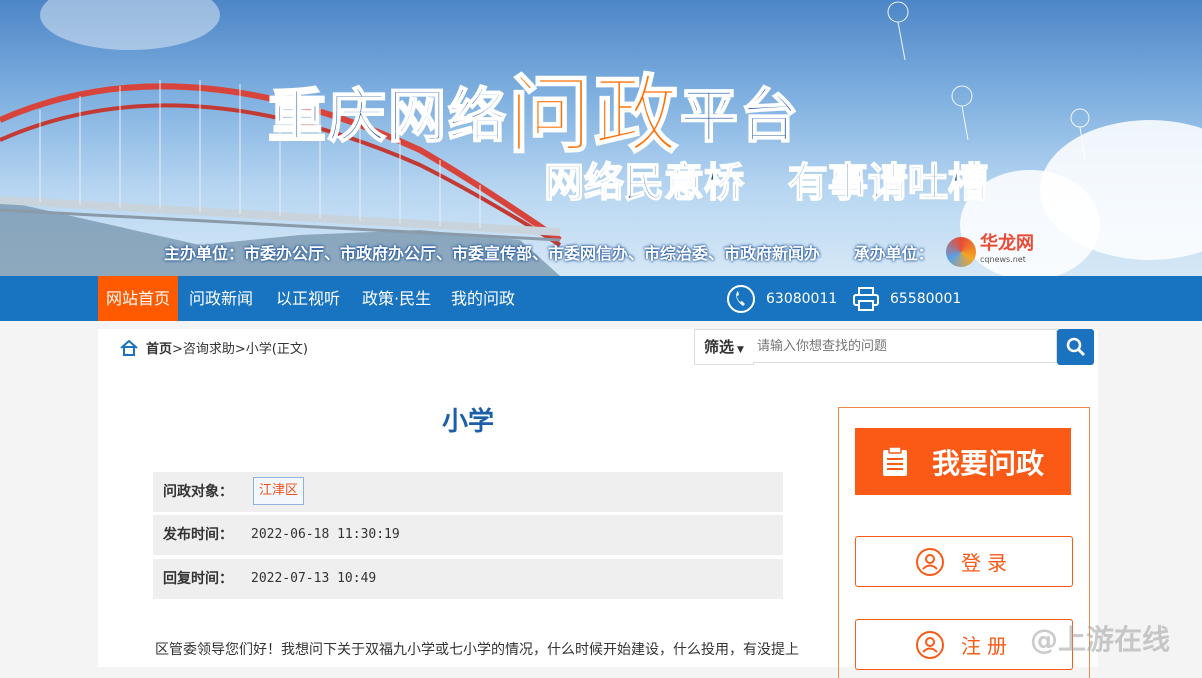  What do you see at coordinates (221, 298) in the screenshot?
I see `nav-item-news: 问政新闻` at bounding box center [221, 298].